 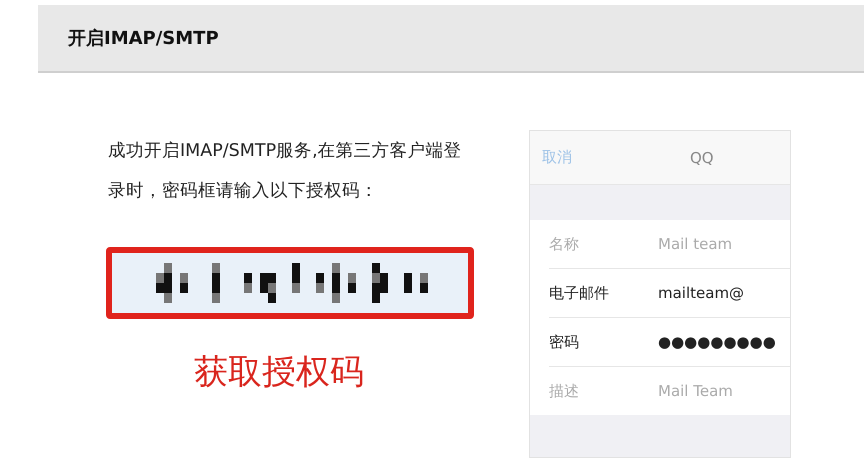 What do you see at coordinates (564, 342) in the screenshot?
I see `field-label: 密码` at bounding box center [564, 342].